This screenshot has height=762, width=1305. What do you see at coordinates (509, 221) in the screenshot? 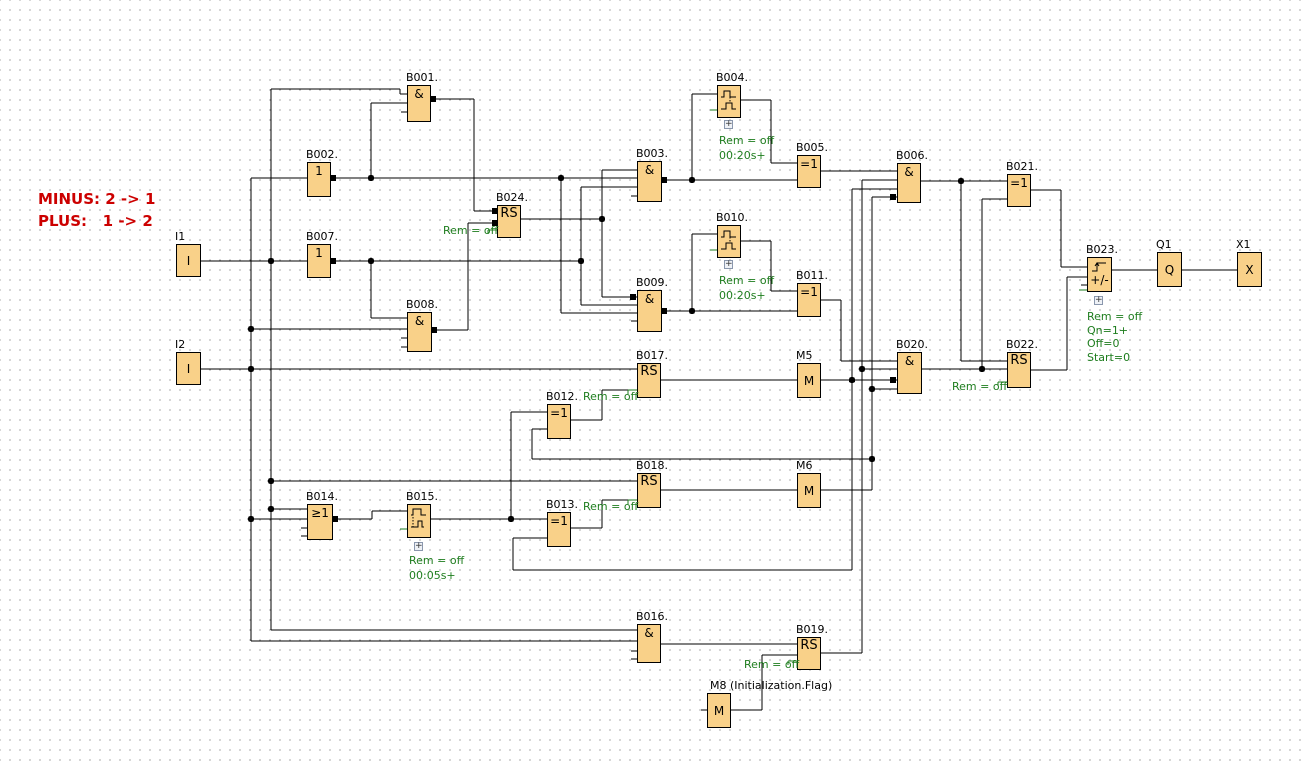
I see `block-B024: RS` at bounding box center [509, 221].